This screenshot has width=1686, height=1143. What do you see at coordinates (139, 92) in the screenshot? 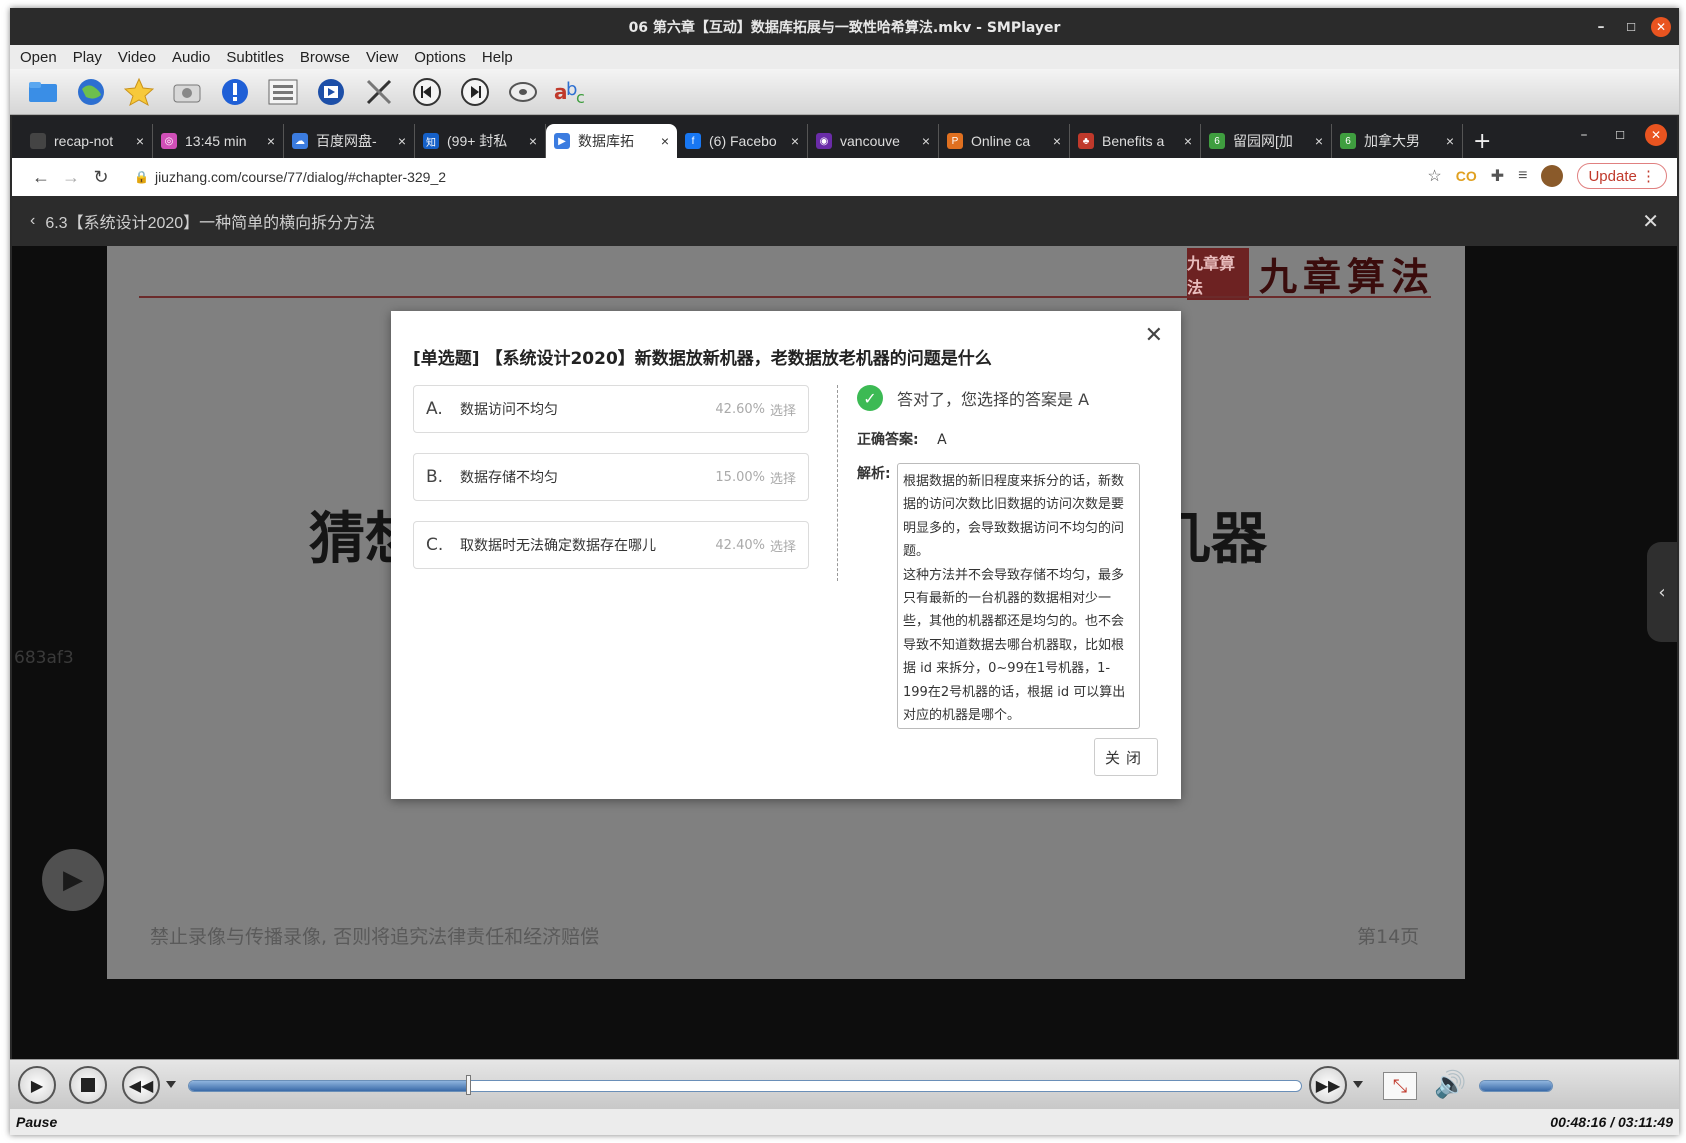
I see `star-icon` at bounding box center [139, 92].